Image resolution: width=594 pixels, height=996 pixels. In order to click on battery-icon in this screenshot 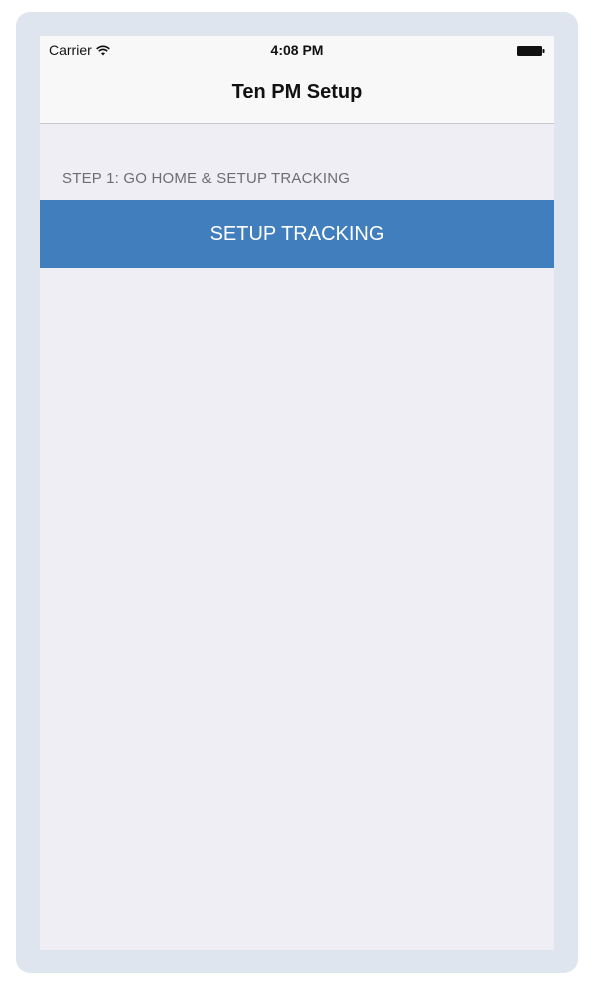, I will do `click(531, 51)`.